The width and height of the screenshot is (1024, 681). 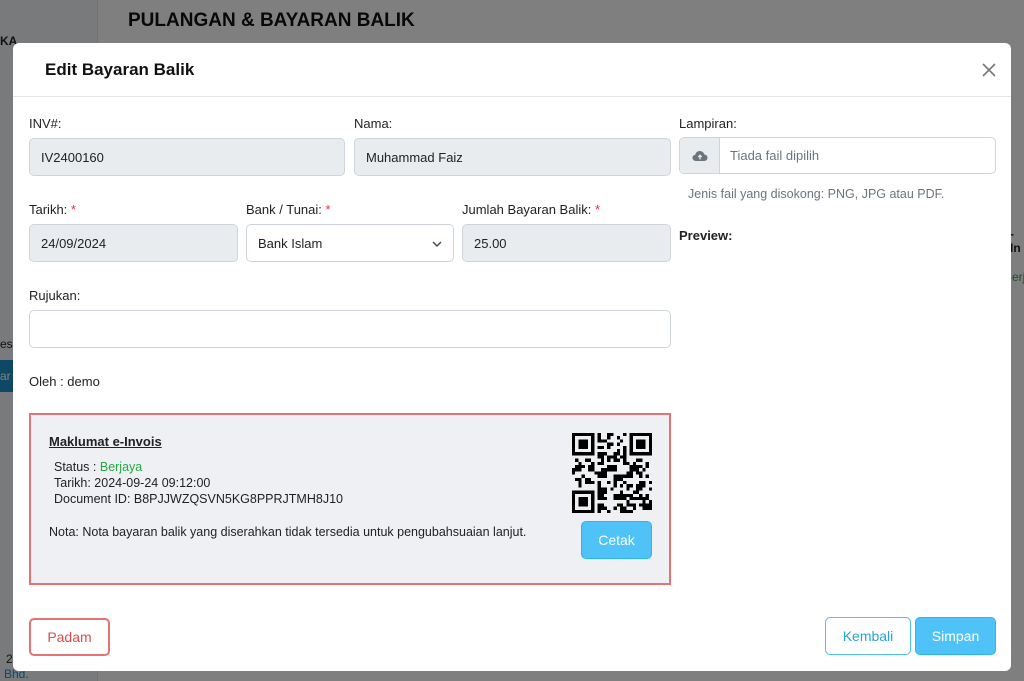 What do you see at coordinates (69, 637) in the screenshot?
I see `delete-button: Padam` at bounding box center [69, 637].